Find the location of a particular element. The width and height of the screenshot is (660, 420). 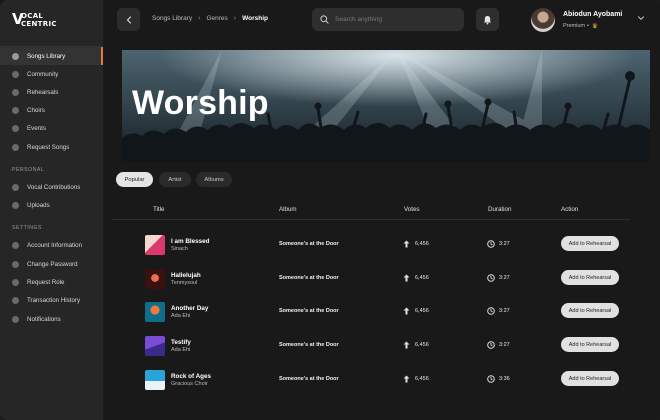

logo-text-line2: CENTRIC is located at coordinates (39, 24).